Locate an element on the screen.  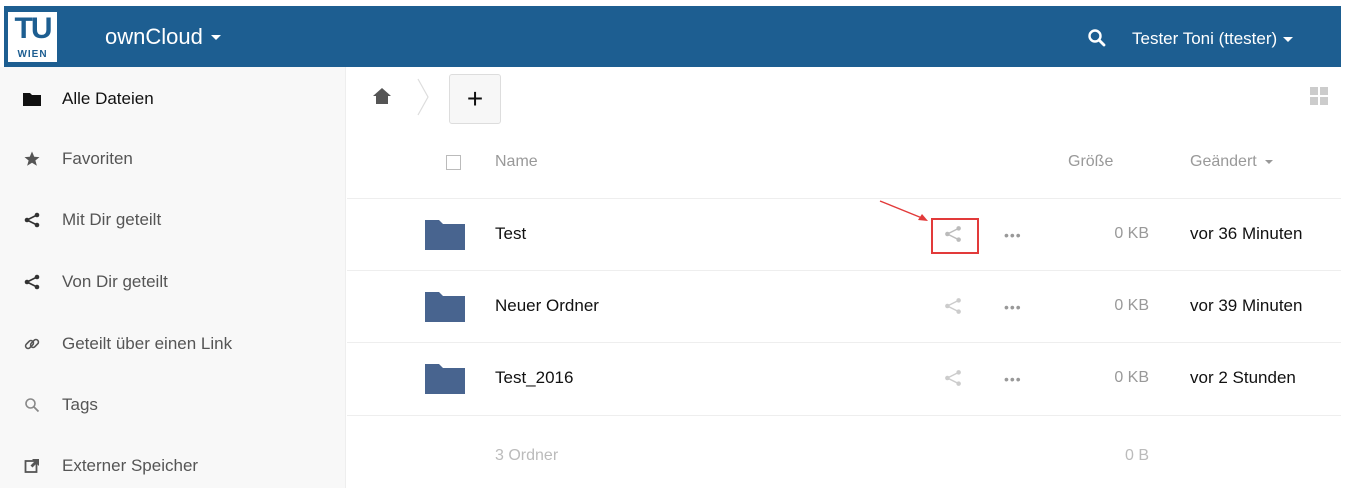
star-icon is located at coordinates (32, 159).